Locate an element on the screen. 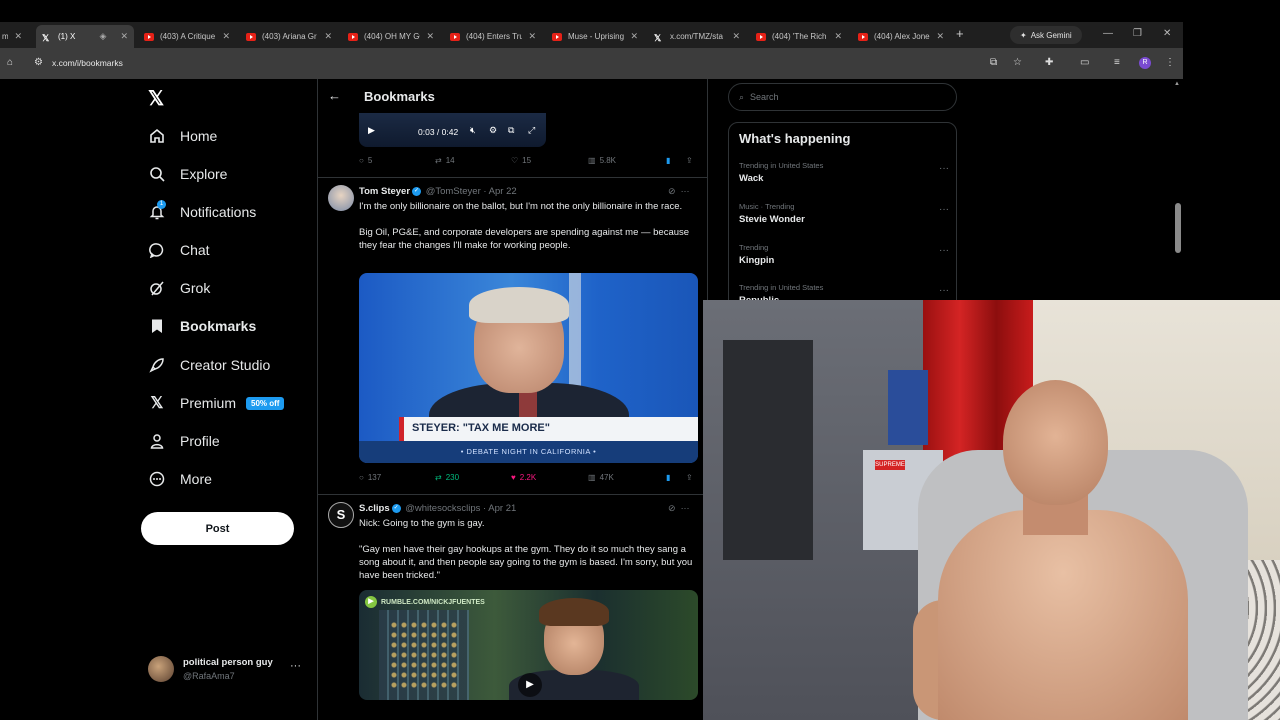  reply-button: ○ 137 is located at coordinates (370, 477).